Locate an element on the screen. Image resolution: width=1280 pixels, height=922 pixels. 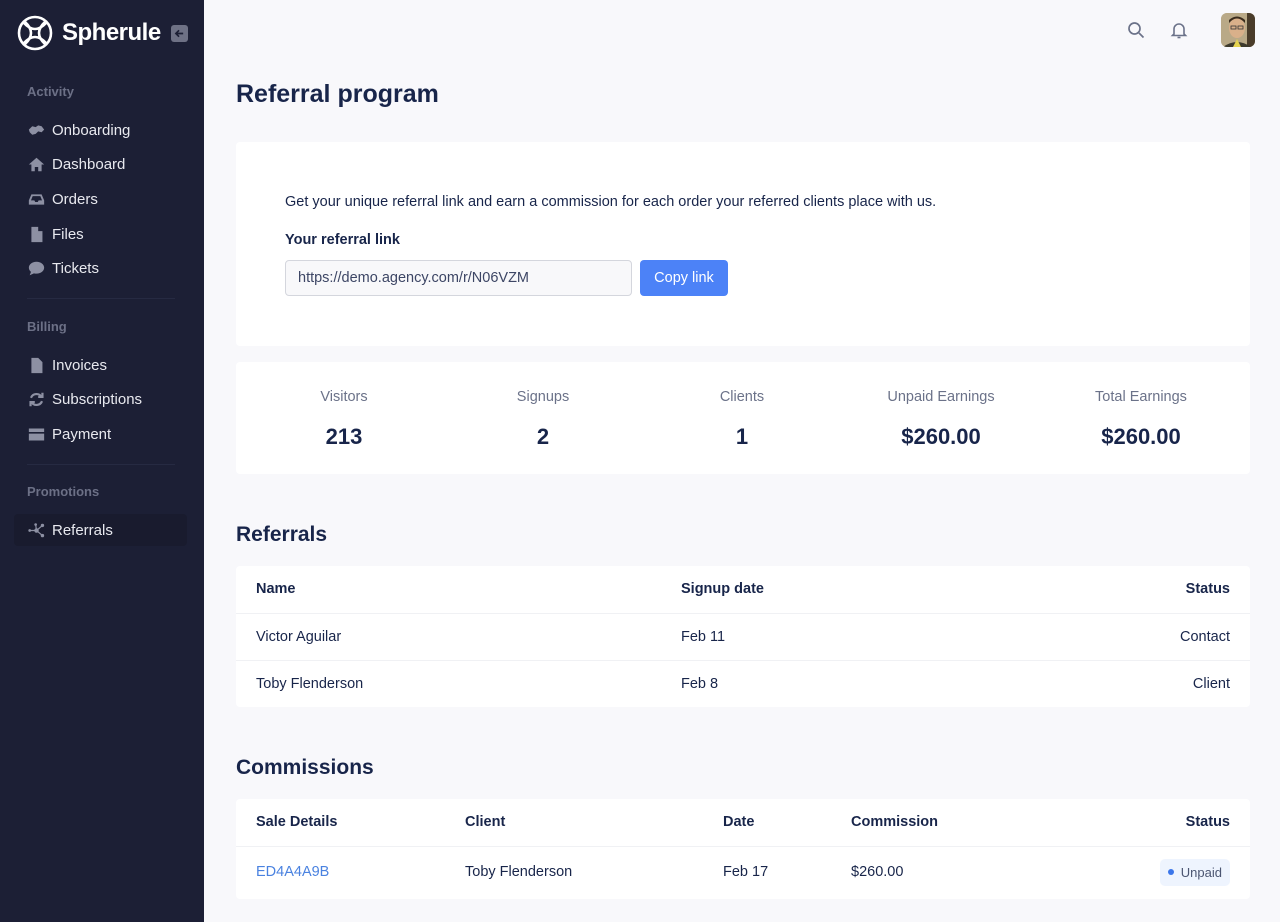
stat-value: 213 is located at coordinates (344, 436).